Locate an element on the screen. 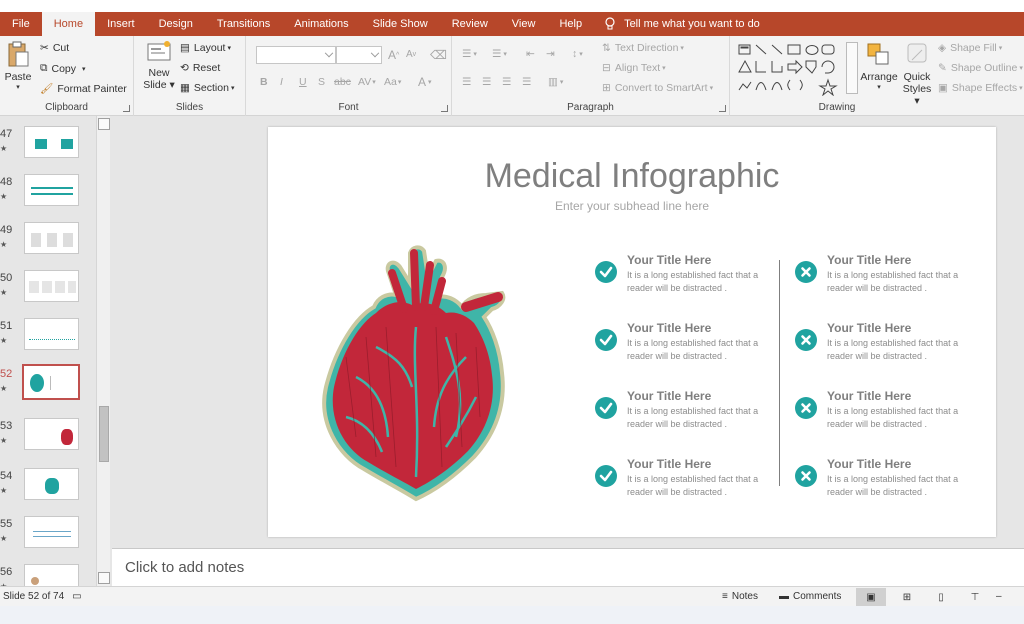  paste-button: Paste ▾ is located at coordinates (18, 65).